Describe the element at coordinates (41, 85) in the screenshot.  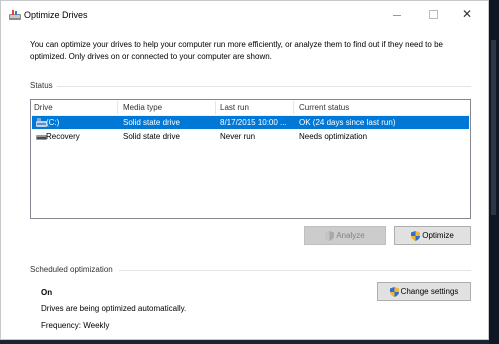
I see `status-section-label: Status` at that location.